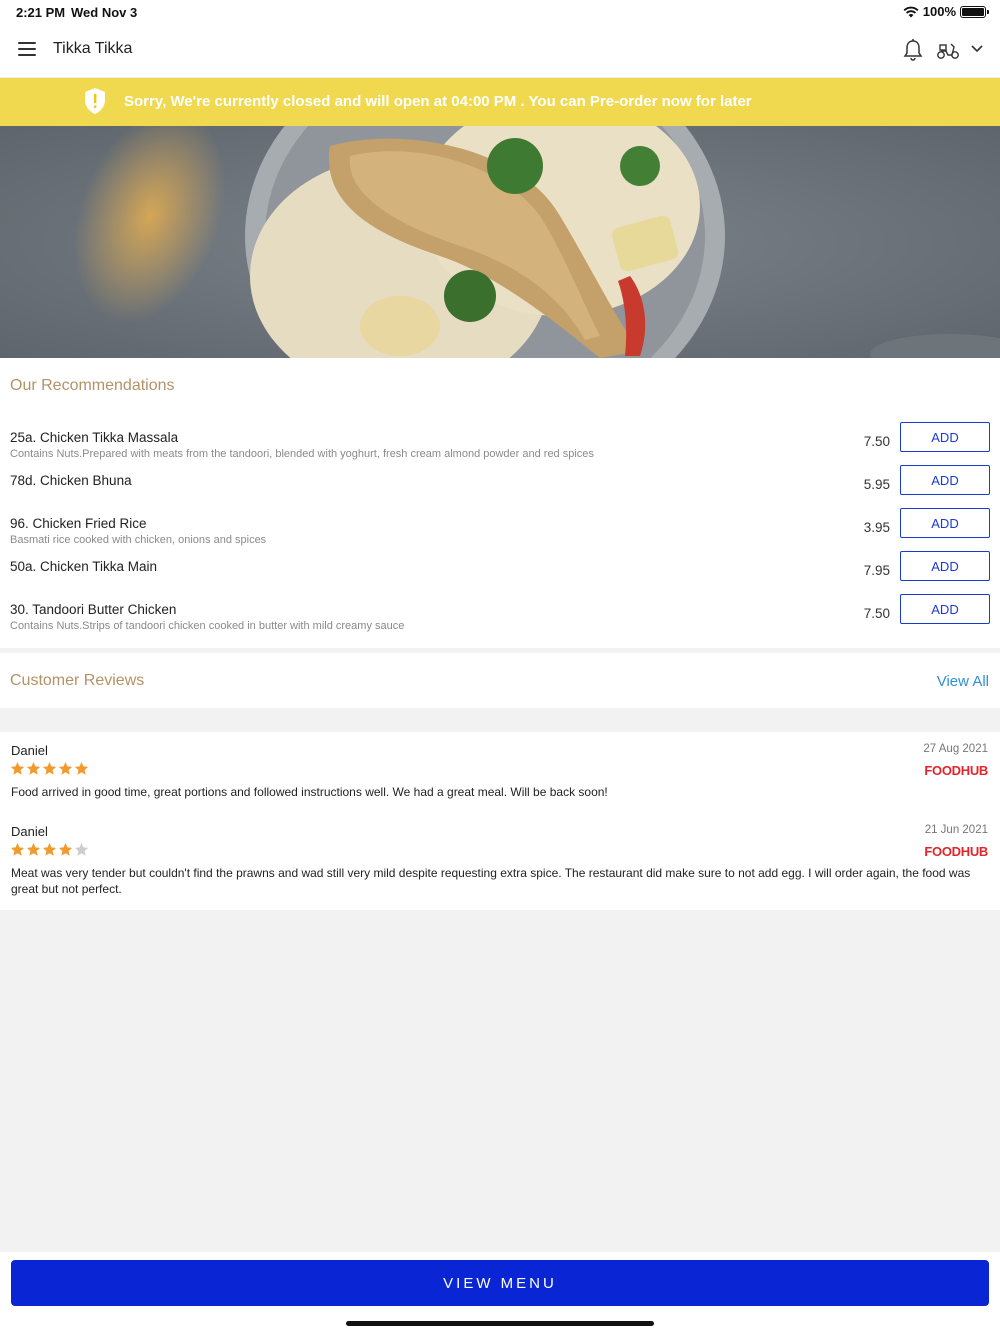  I want to click on item-name: 25a. Chicken Tikka Massala, so click(94, 437).